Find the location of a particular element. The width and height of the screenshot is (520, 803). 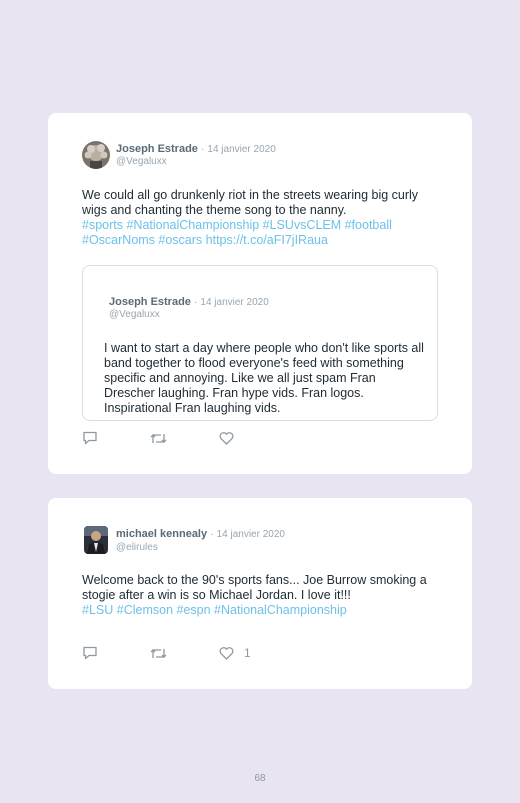

tweet-actions: 1 is located at coordinates (182, 653).